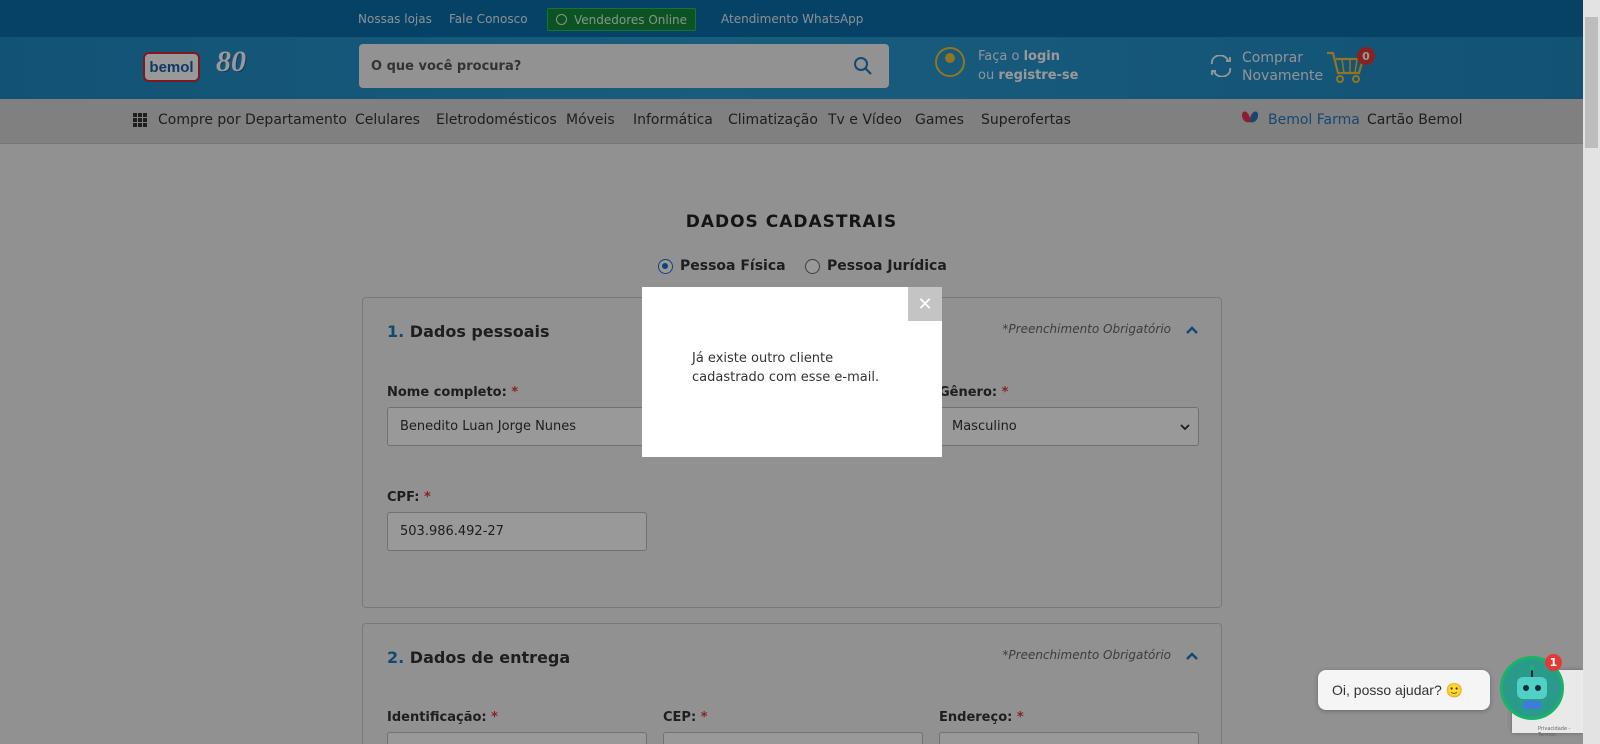 The image size is (1600, 744). What do you see at coordinates (1553, 662) in the screenshot?
I see `chat-notification-badge: 1` at bounding box center [1553, 662].